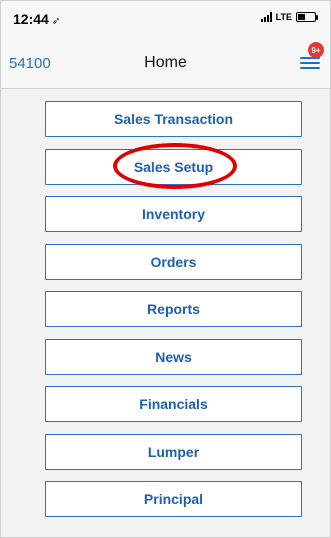  Describe the element at coordinates (173, 166) in the screenshot. I see `sales-setup-button: Sales Setup` at that location.